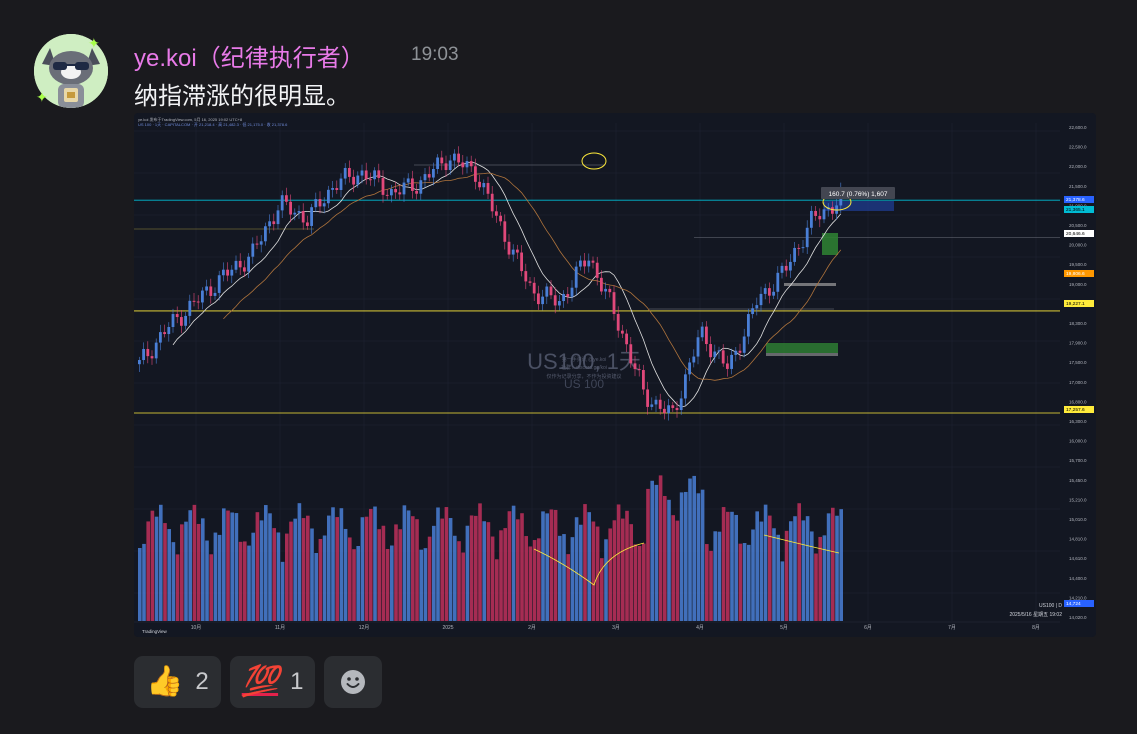  Describe the element at coordinates (177, 682) in the screenshot. I see `reaction-thumbs-up: 👍 2` at that location.